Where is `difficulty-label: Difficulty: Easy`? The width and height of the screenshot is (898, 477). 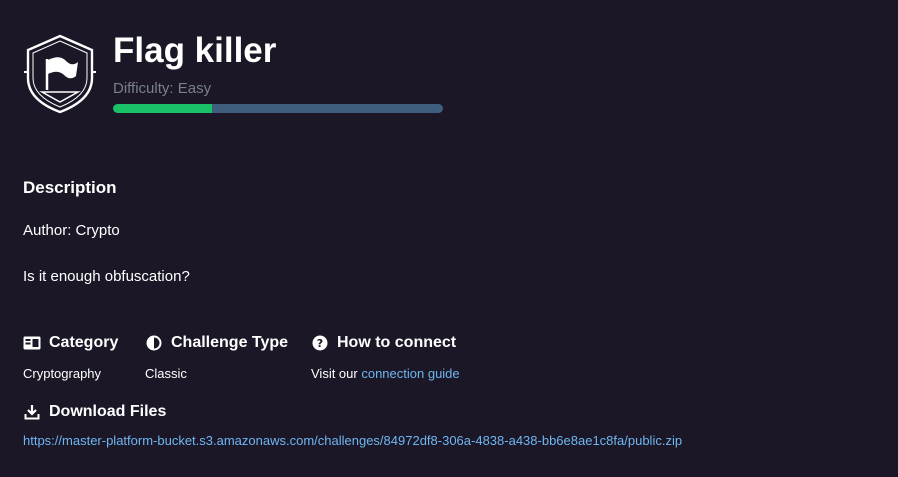 difficulty-label: Difficulty: Easy is located at coordinates (162, 88).